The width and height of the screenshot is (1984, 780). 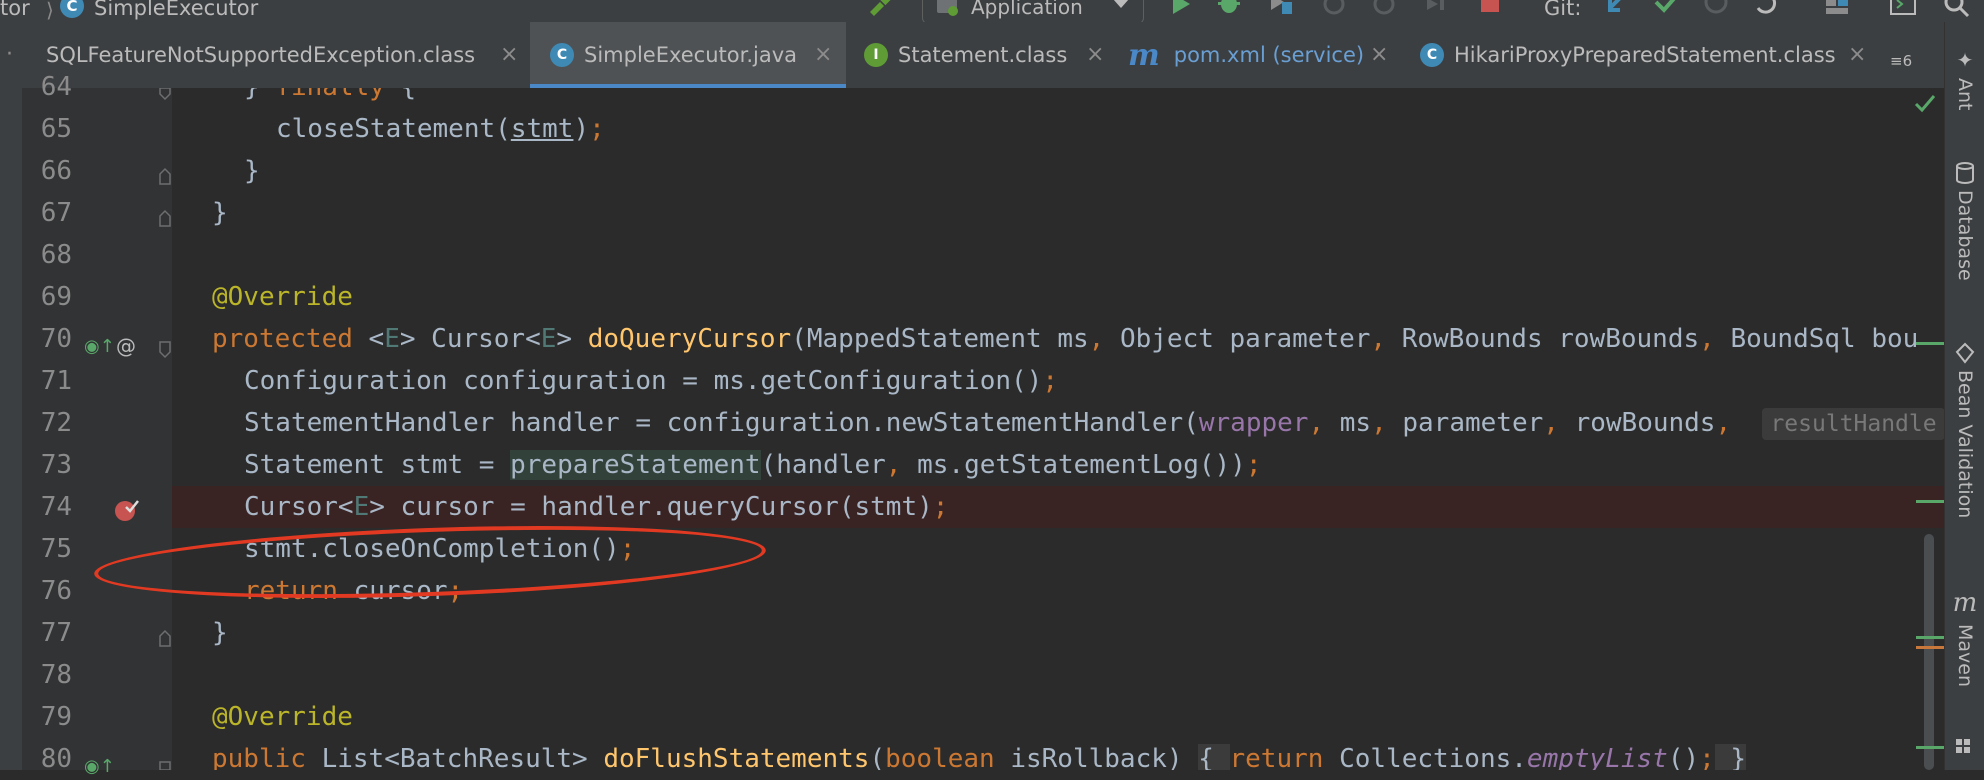 I want to click on override-marker-icon: @, so click(x=126, y=346).